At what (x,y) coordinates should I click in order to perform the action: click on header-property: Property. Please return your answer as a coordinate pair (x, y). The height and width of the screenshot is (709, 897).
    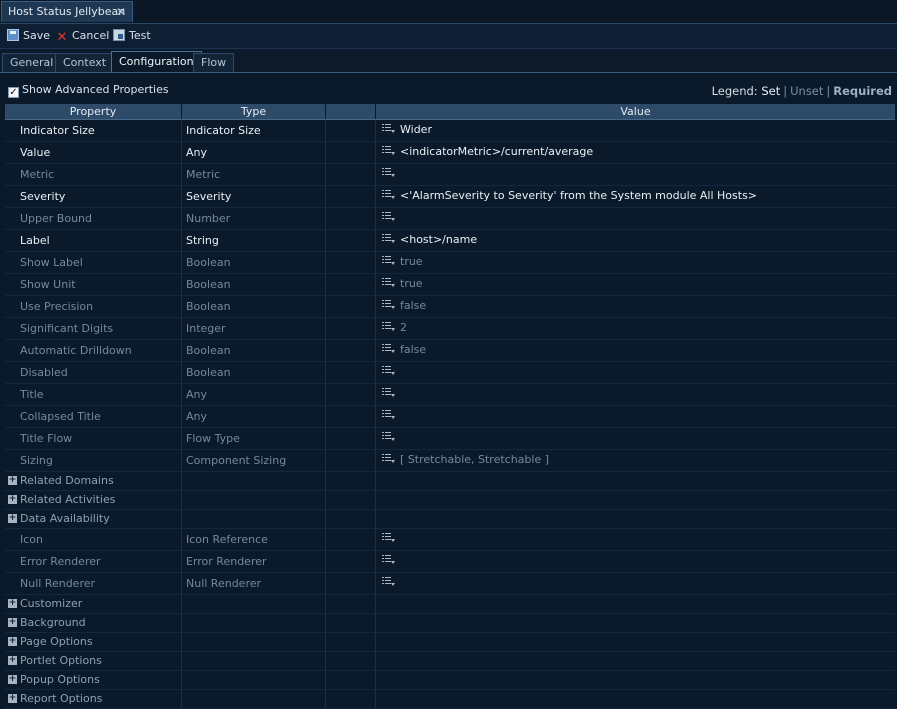
    Looking at the image, I should click on (93, 111).